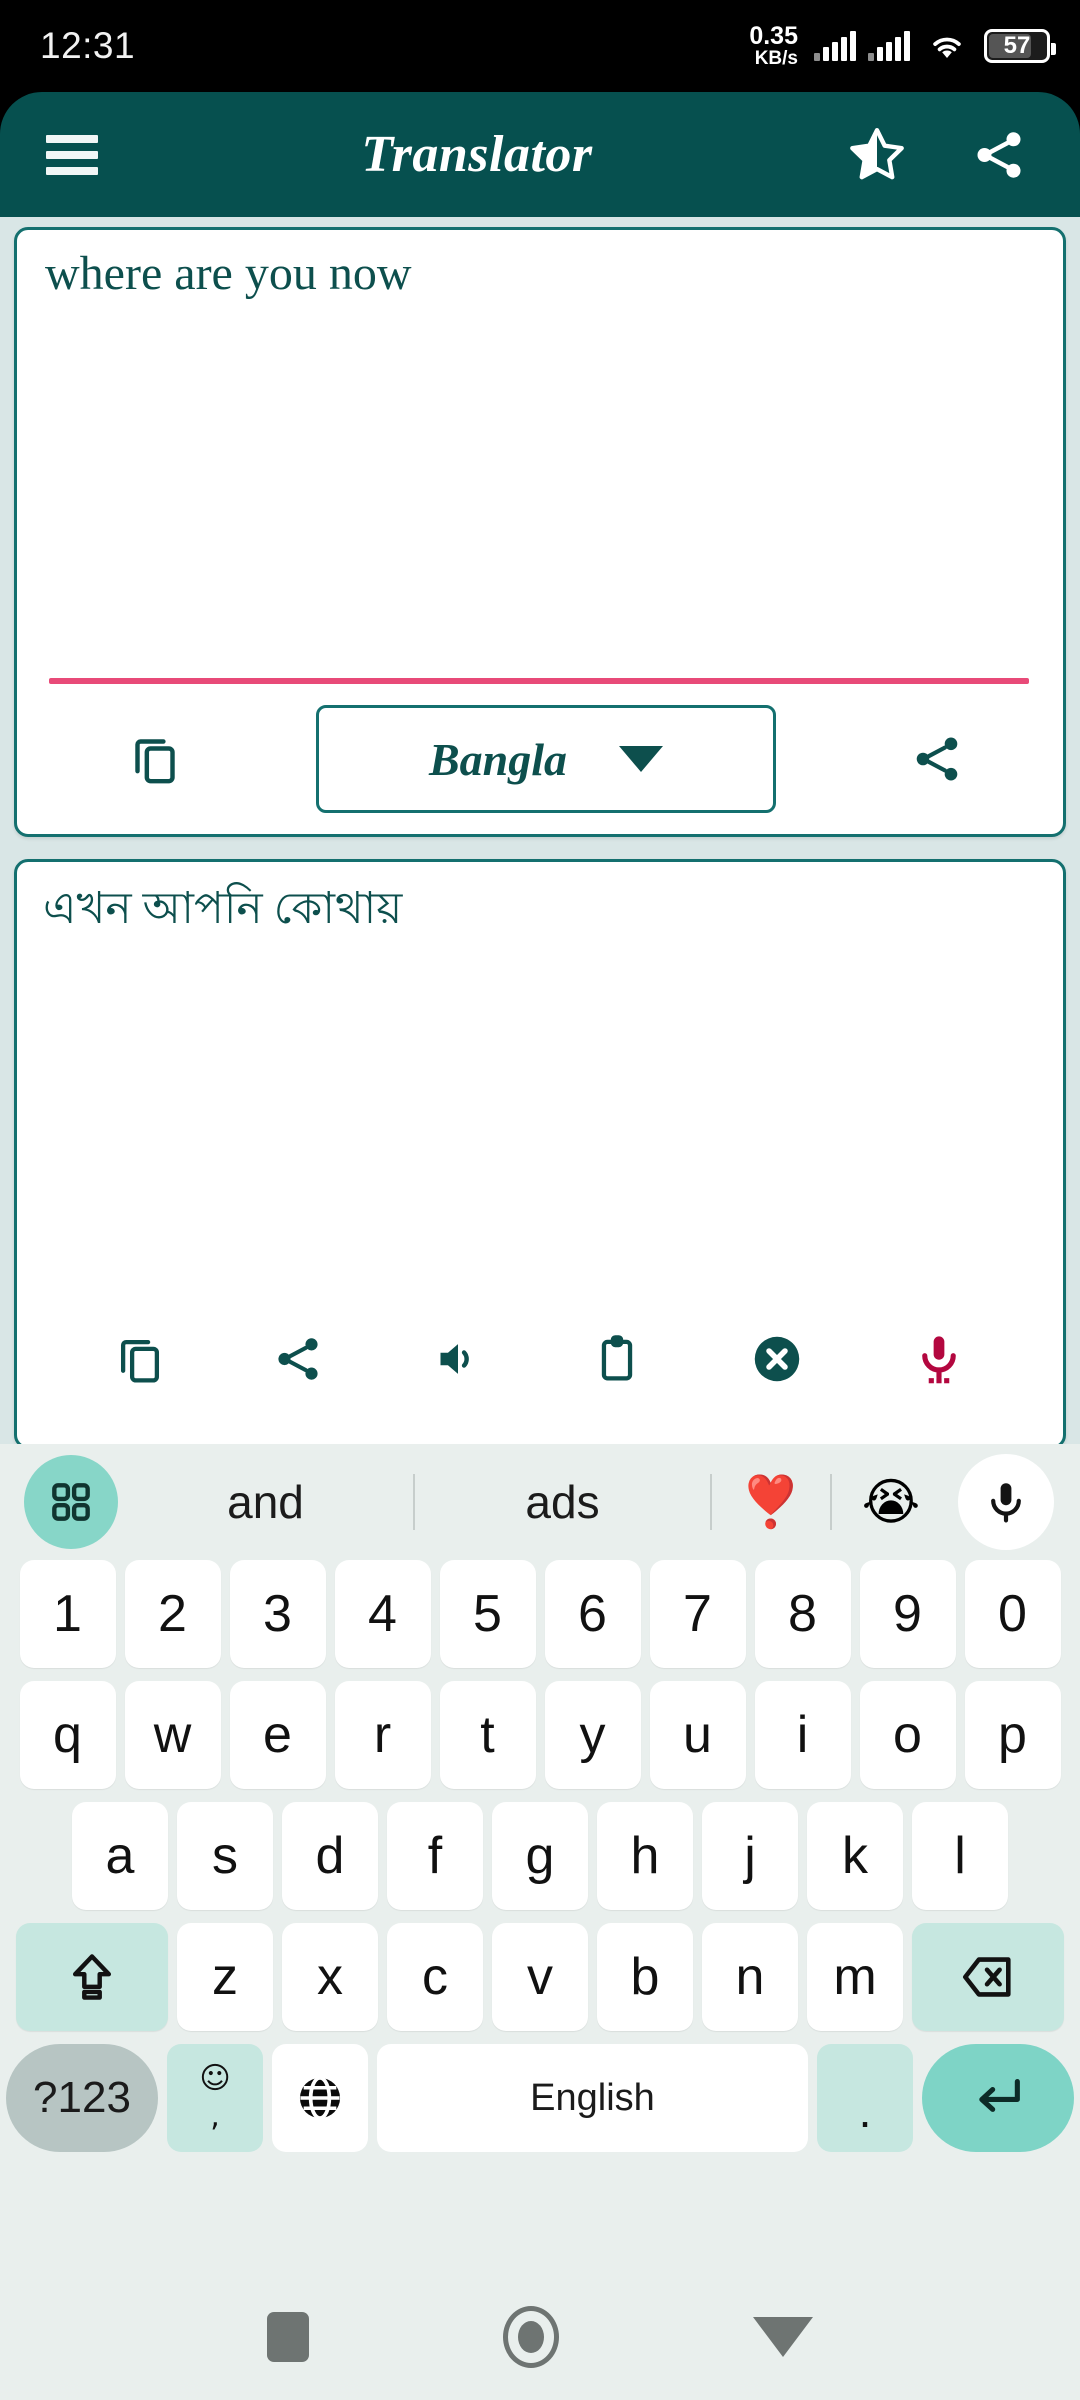  I want to click on suggestion-word-2: ads, so click(562, 1502).